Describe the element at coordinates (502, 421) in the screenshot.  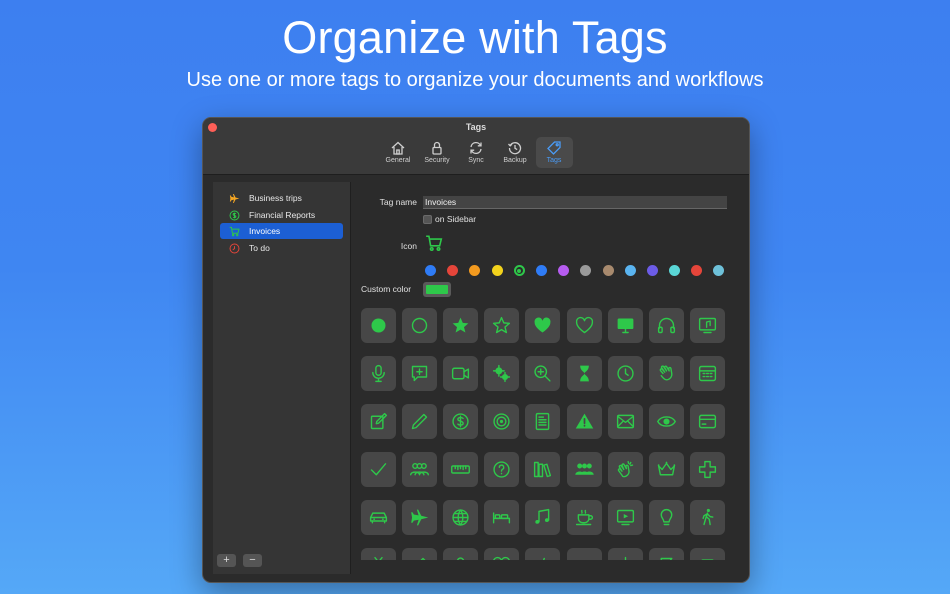
I see `icon-option-target` at that location.